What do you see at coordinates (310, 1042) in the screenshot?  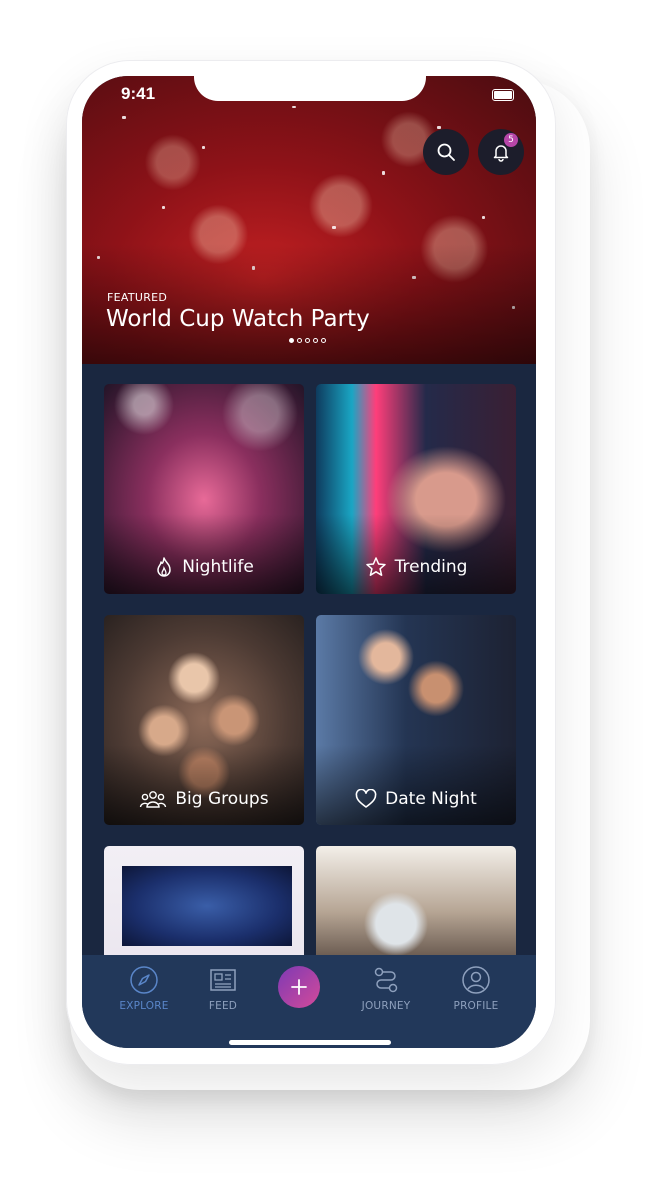 I see `home-indicator` at bounding box center [310, 1042].